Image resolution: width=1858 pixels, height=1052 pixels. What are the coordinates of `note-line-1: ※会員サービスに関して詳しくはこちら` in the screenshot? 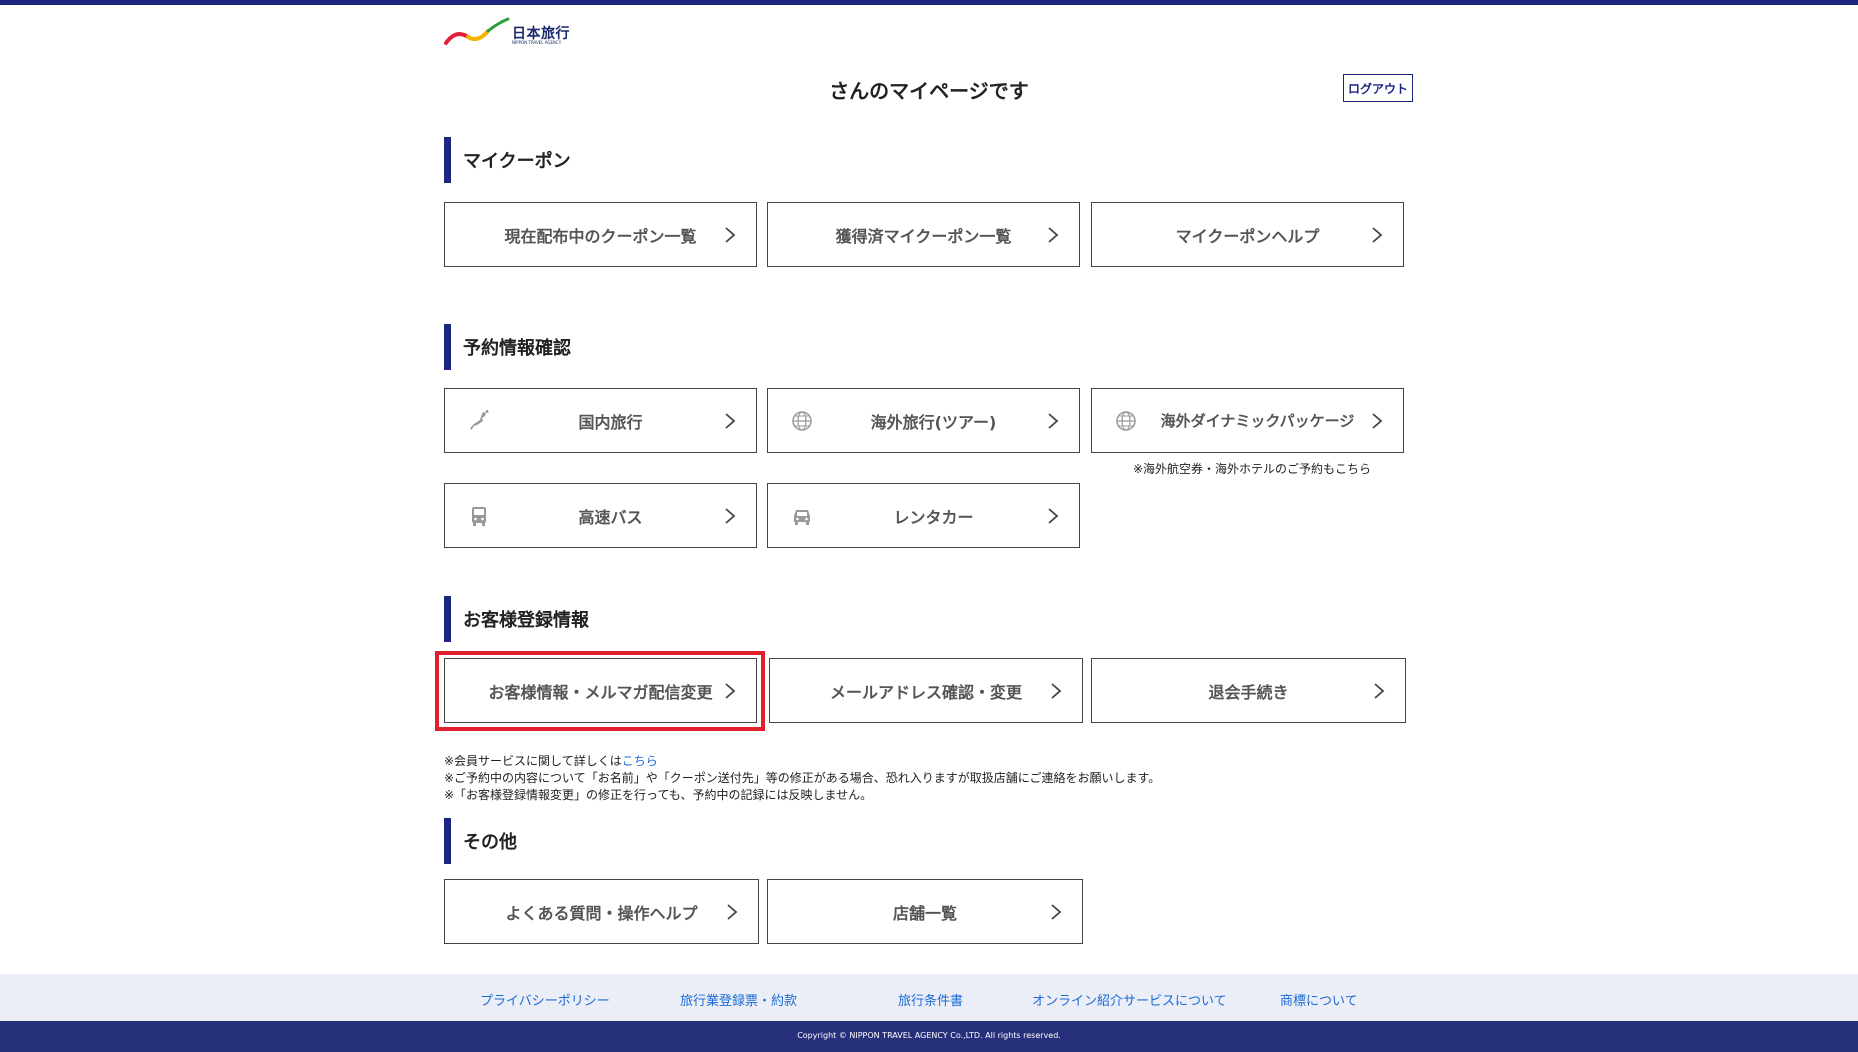 It's located at (802, 761).